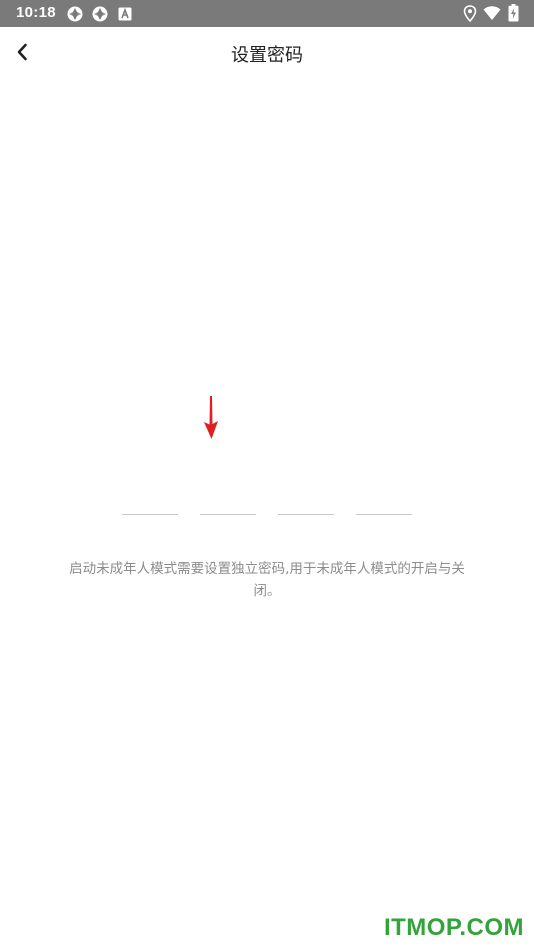  I want to click on battery-charging-icon, so click(513, 15).